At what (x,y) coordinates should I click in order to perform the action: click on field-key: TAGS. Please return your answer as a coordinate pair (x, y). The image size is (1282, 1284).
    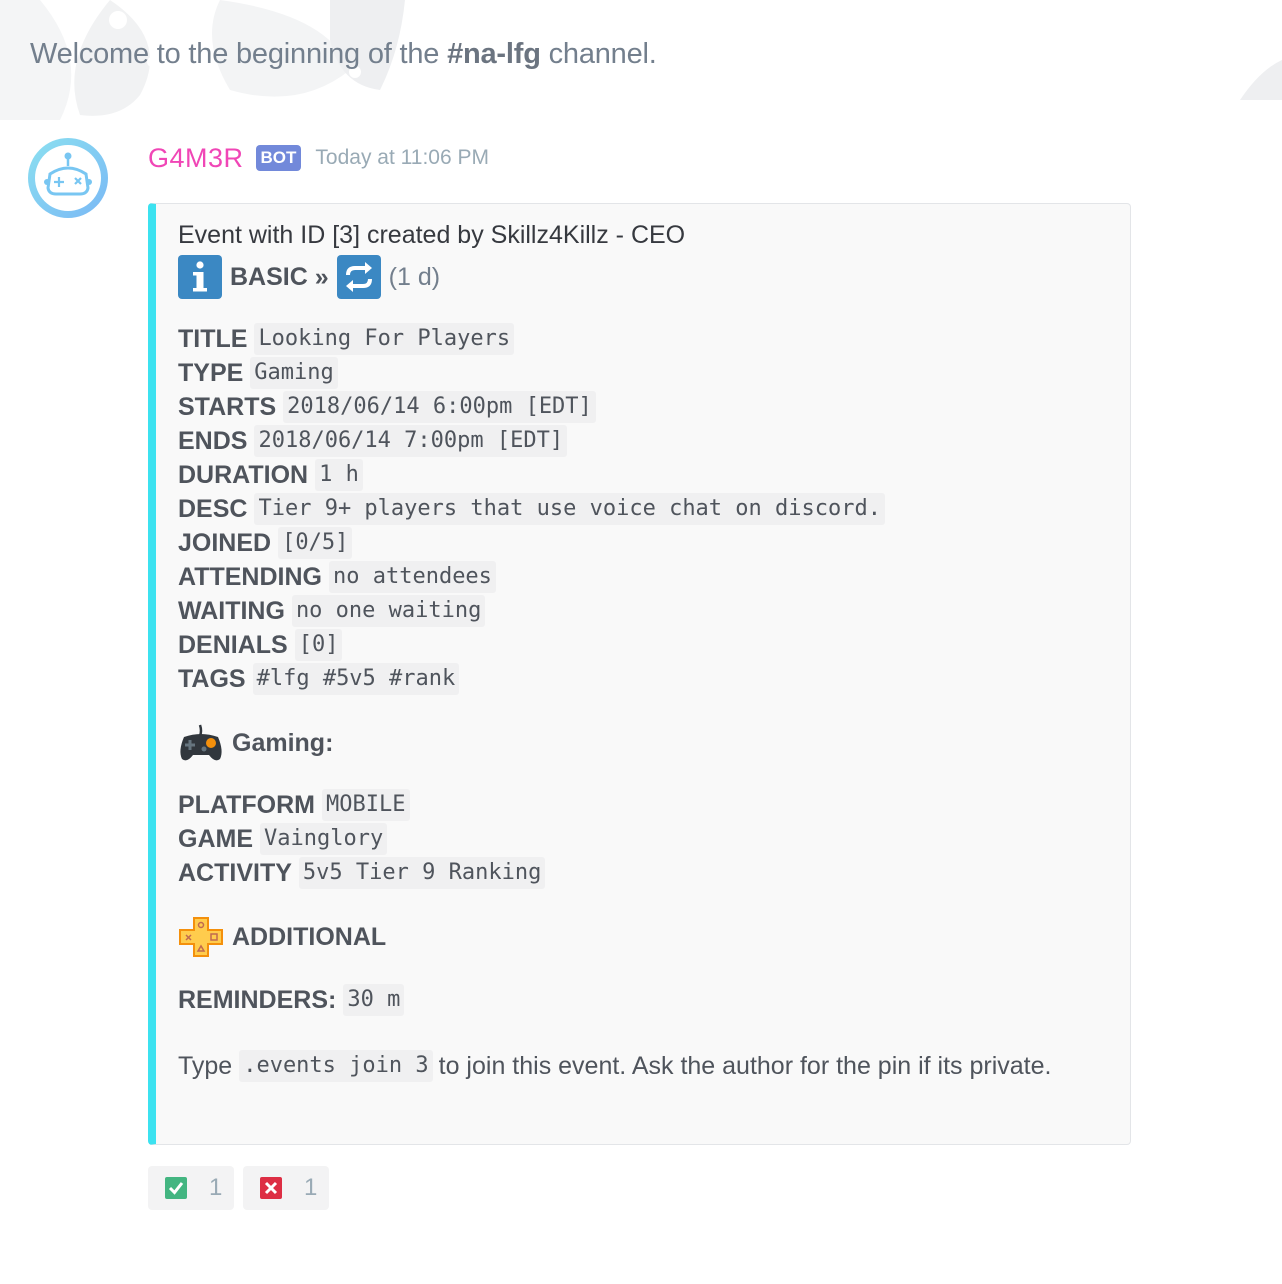
    Looking at the image, I should click on (212, 679).